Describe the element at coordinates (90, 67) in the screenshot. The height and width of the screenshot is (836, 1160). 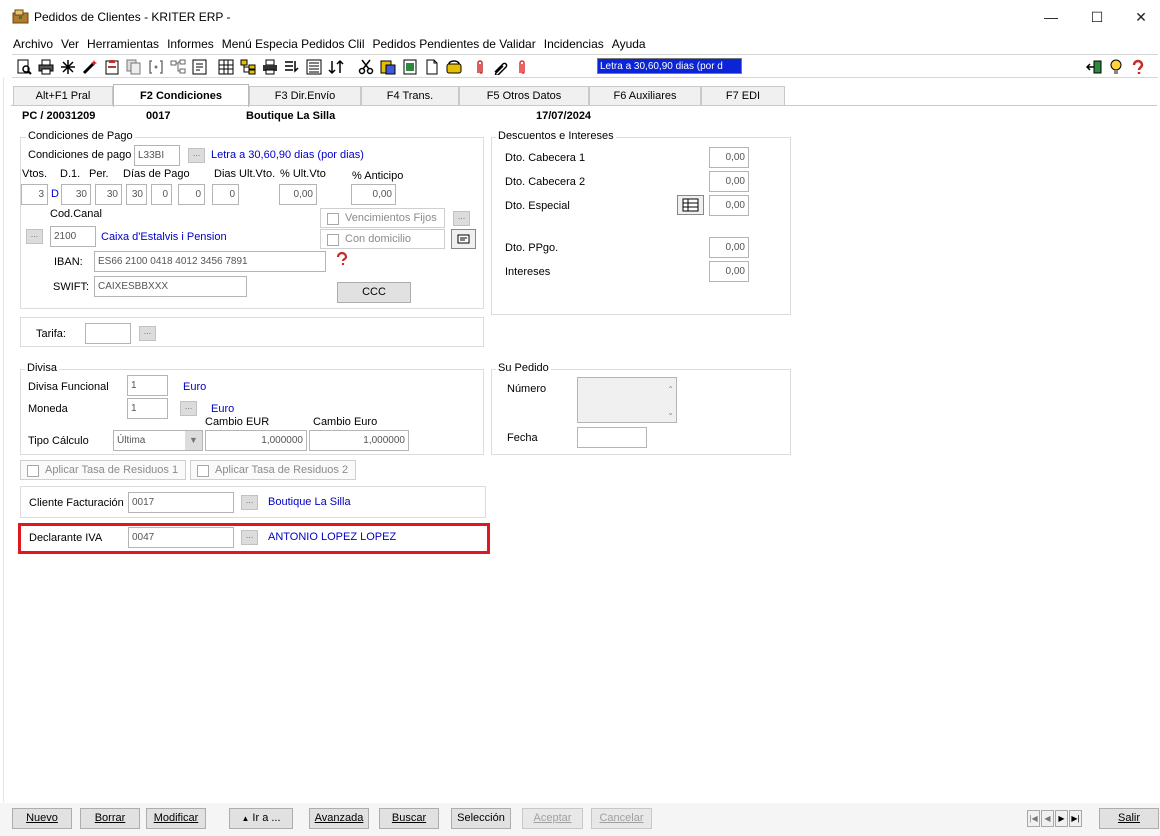
I see `magic-wand-icon` at that location.